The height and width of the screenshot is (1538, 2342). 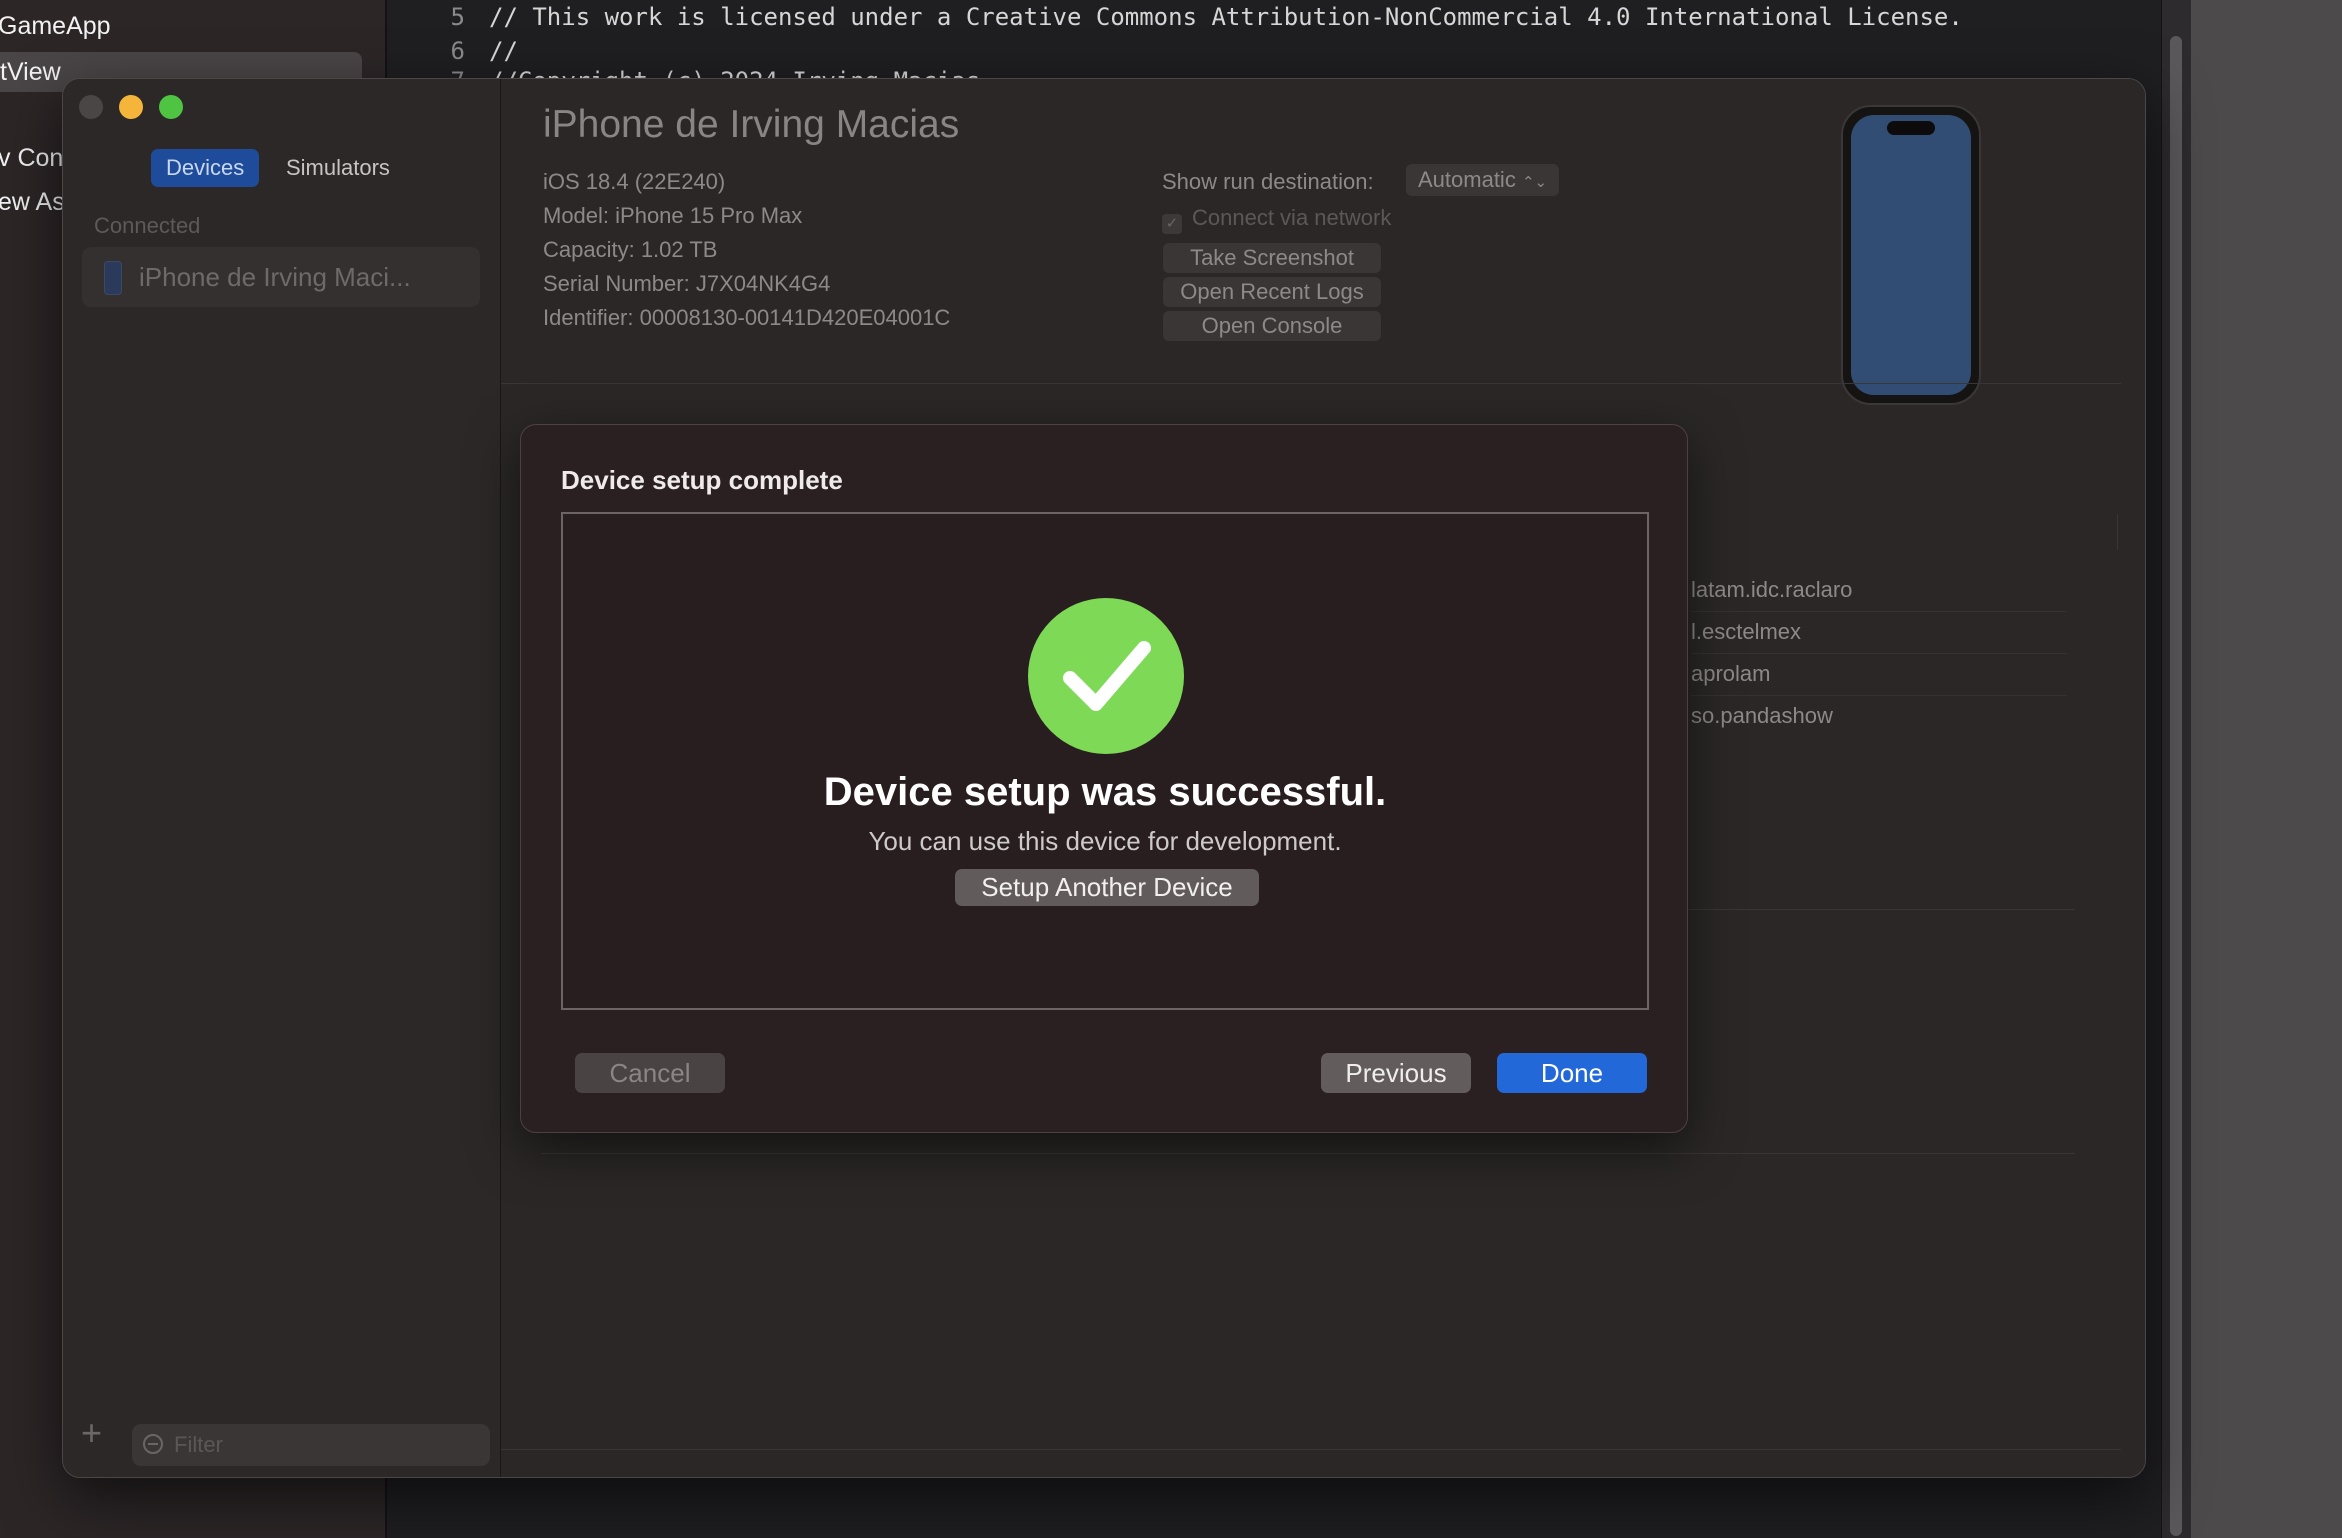 I want to click on table-column-divider, so click(x=2117, y=532).